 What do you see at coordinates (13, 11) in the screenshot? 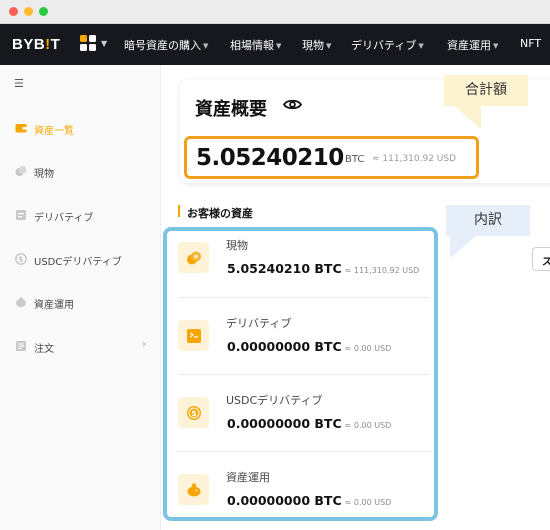
I see `window-close-button` at bounding box center [13, 11].